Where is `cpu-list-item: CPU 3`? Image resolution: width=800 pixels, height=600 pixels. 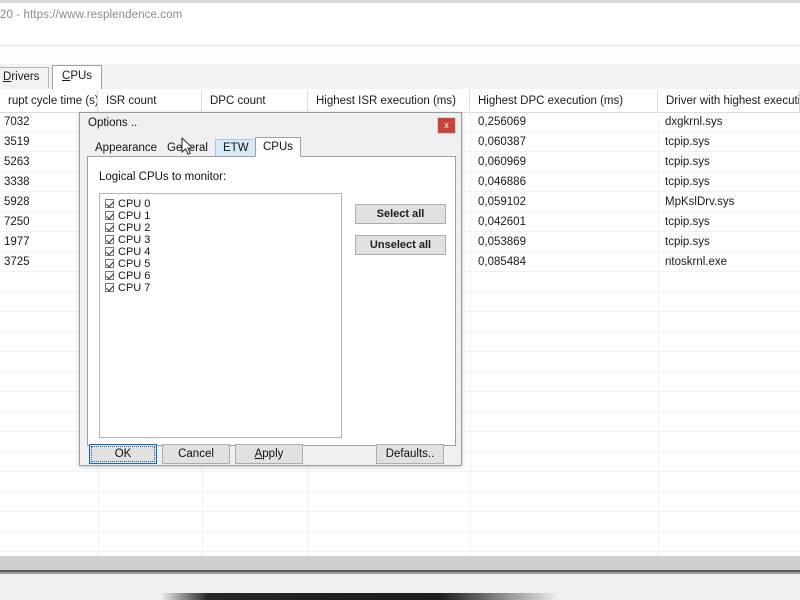 cpu-list-item: CPU 3 is located at coordinates (220, 240).